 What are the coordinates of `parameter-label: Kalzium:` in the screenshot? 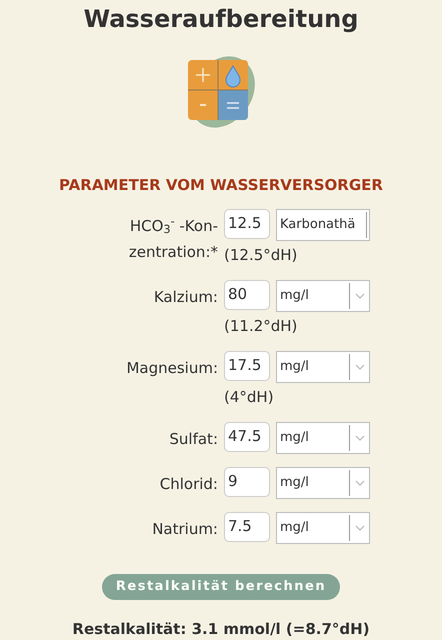 It's located at (185, 297).